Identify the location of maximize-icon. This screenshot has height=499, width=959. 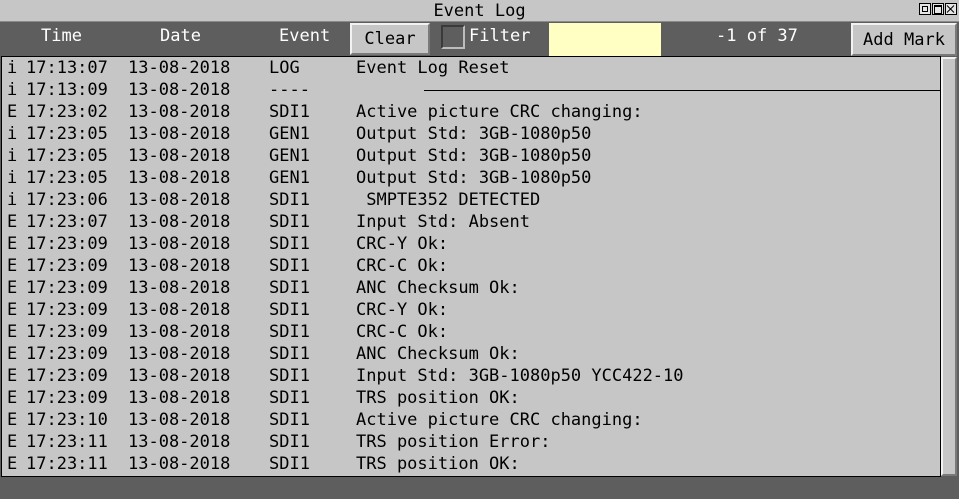
(938, 9).